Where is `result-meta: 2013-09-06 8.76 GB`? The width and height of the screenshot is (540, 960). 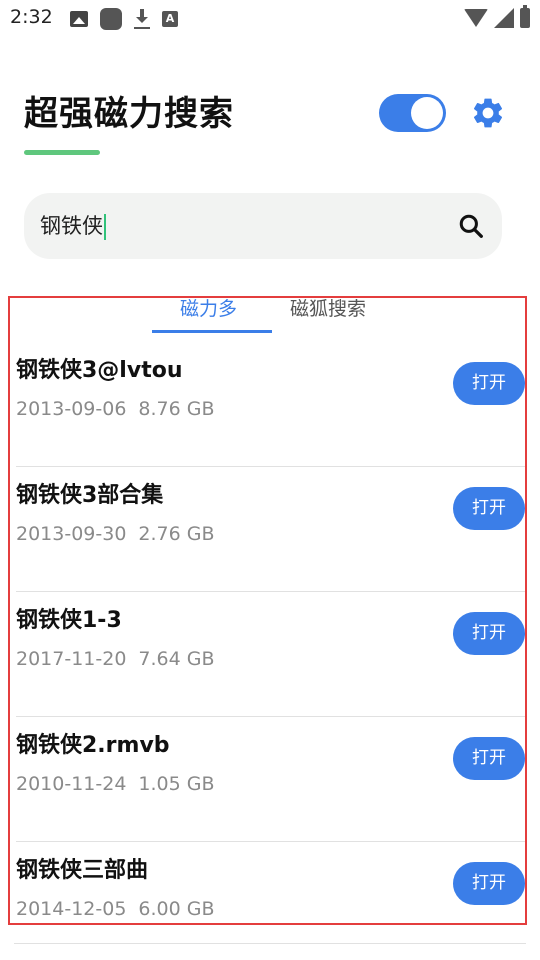 result-meta: 2013-09-06 8.76 GB is located at coordinates (115, 409).